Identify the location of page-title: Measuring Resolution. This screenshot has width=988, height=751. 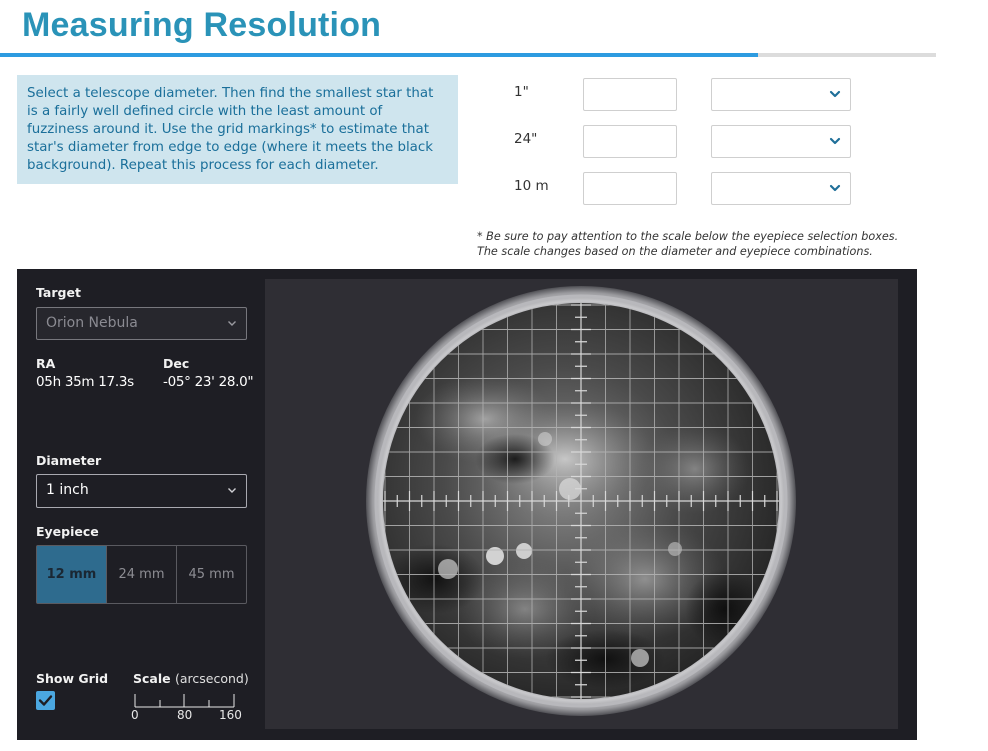
(202, 25).